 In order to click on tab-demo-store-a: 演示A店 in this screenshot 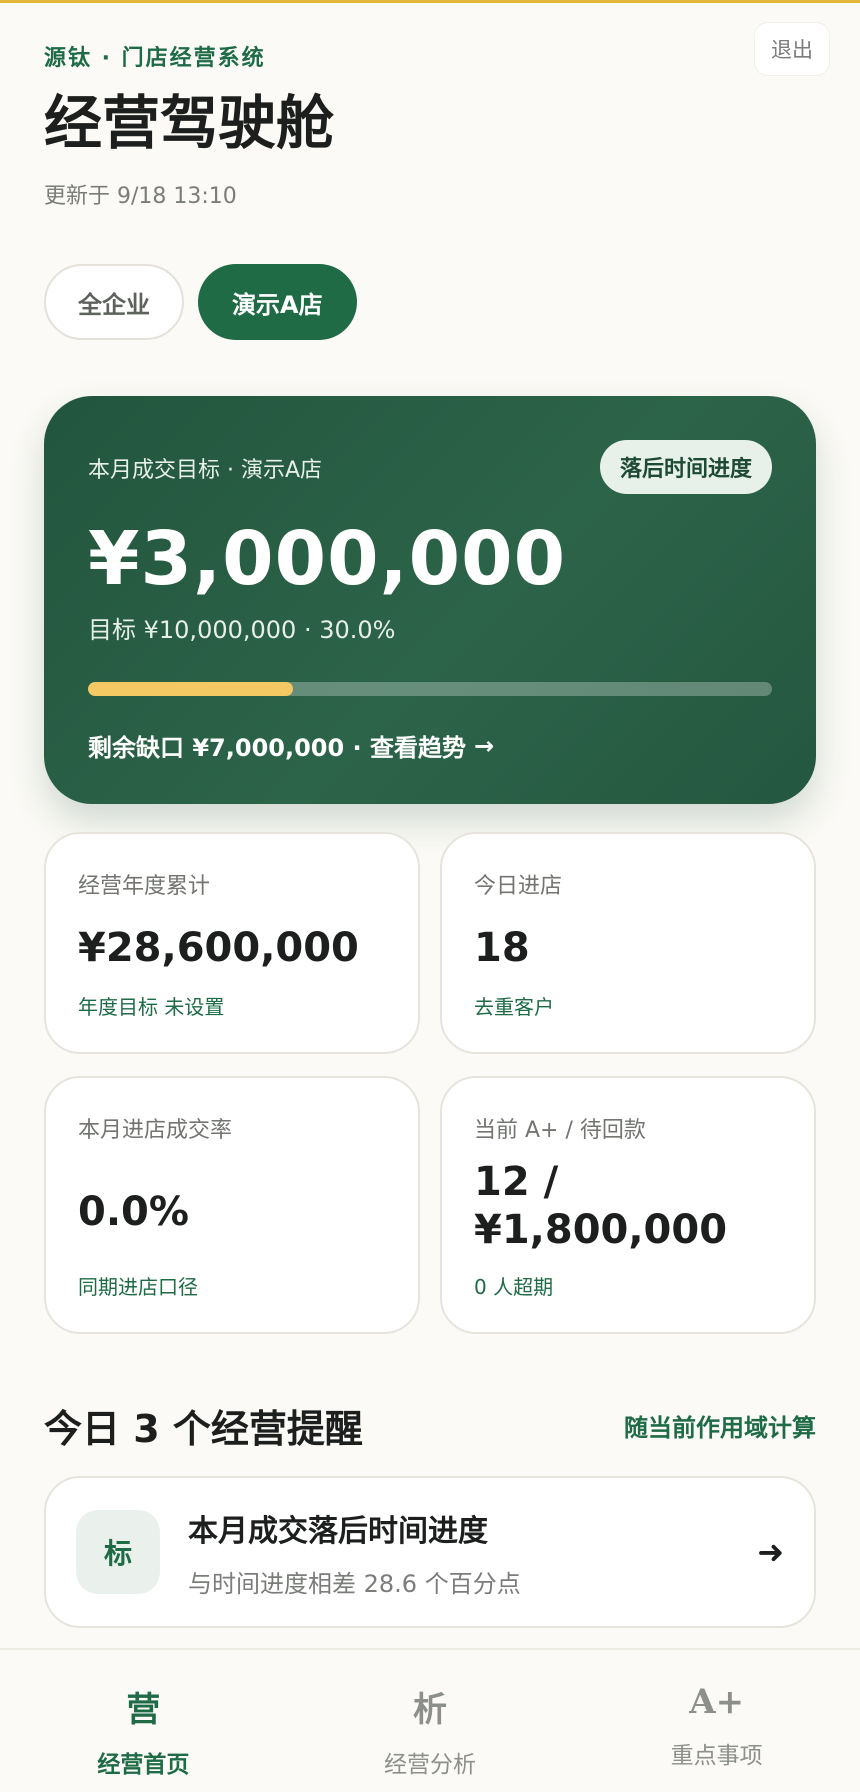, I will do `click(277, 302)`.